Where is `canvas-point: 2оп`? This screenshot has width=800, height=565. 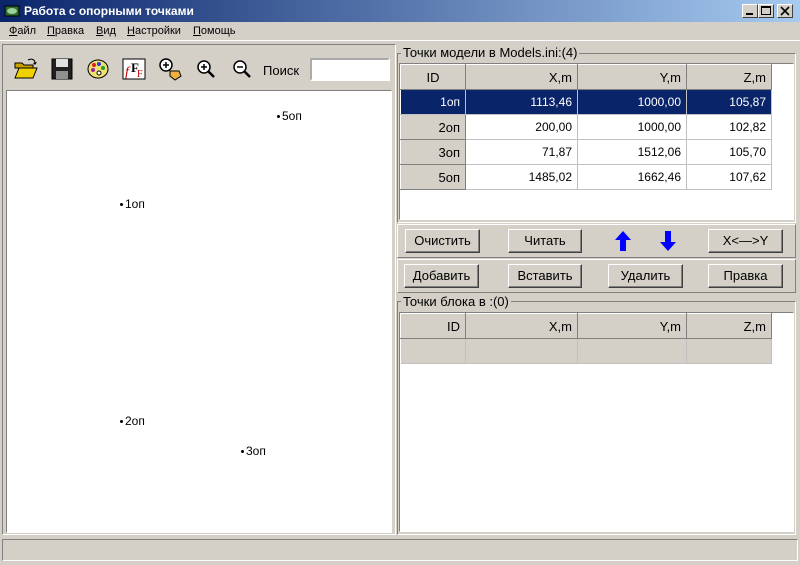 canvas-point: 2оп is located at coordinates (132, 421).